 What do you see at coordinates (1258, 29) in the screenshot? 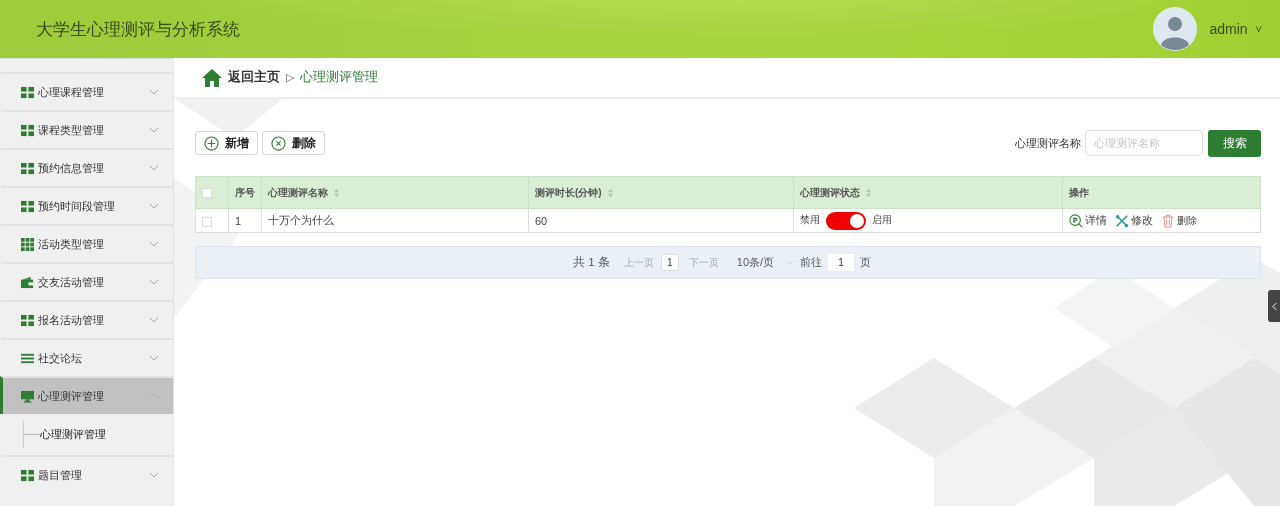
I see `caret-icon: ˅` at bounding box center [1258, 29].